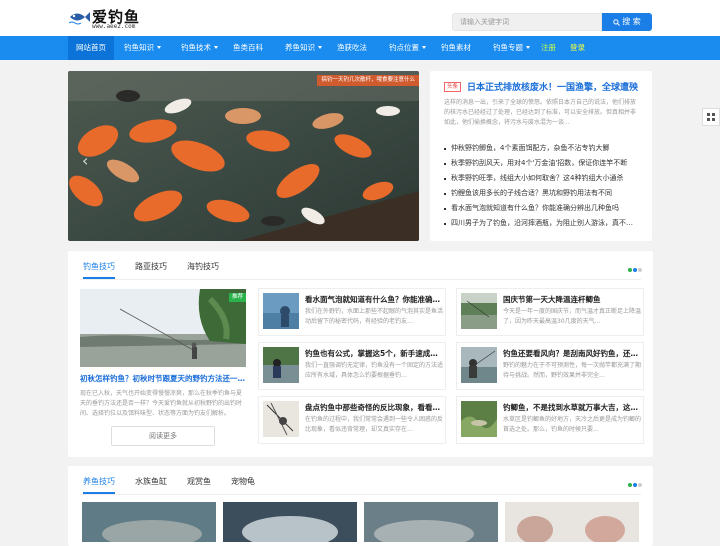  What do you see at coordinates (541, 178) in the screenshot?
I see `list-item: 秋季野钓旺季，线组大小如何取舍？这4种钓组大小通杀` at bounding box center [541, 178].